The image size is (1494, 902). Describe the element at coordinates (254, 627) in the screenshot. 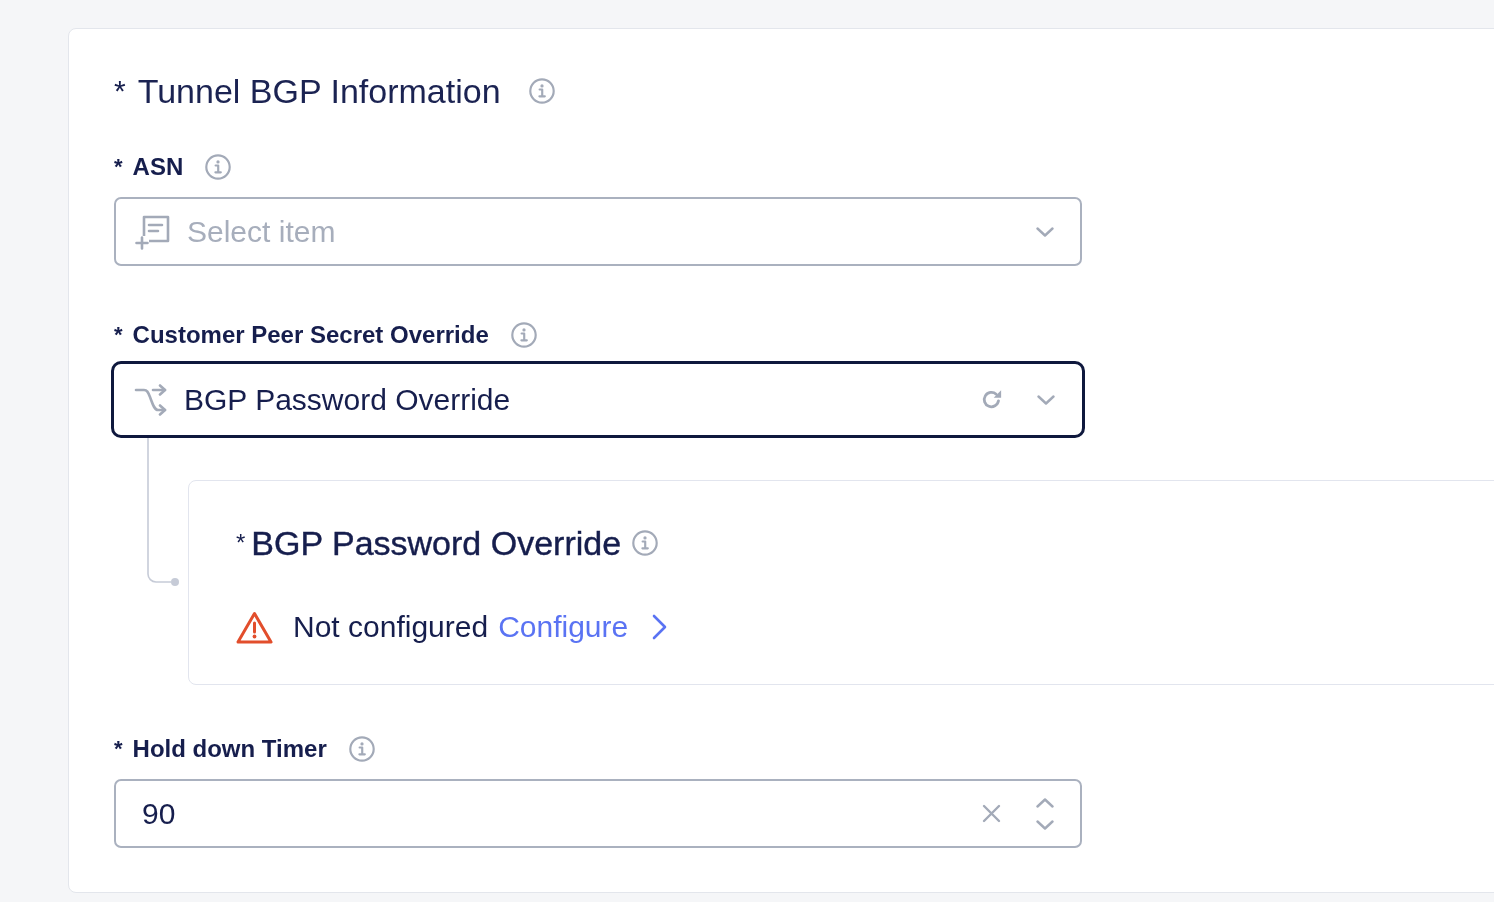

I see `warning-icon` at that location.